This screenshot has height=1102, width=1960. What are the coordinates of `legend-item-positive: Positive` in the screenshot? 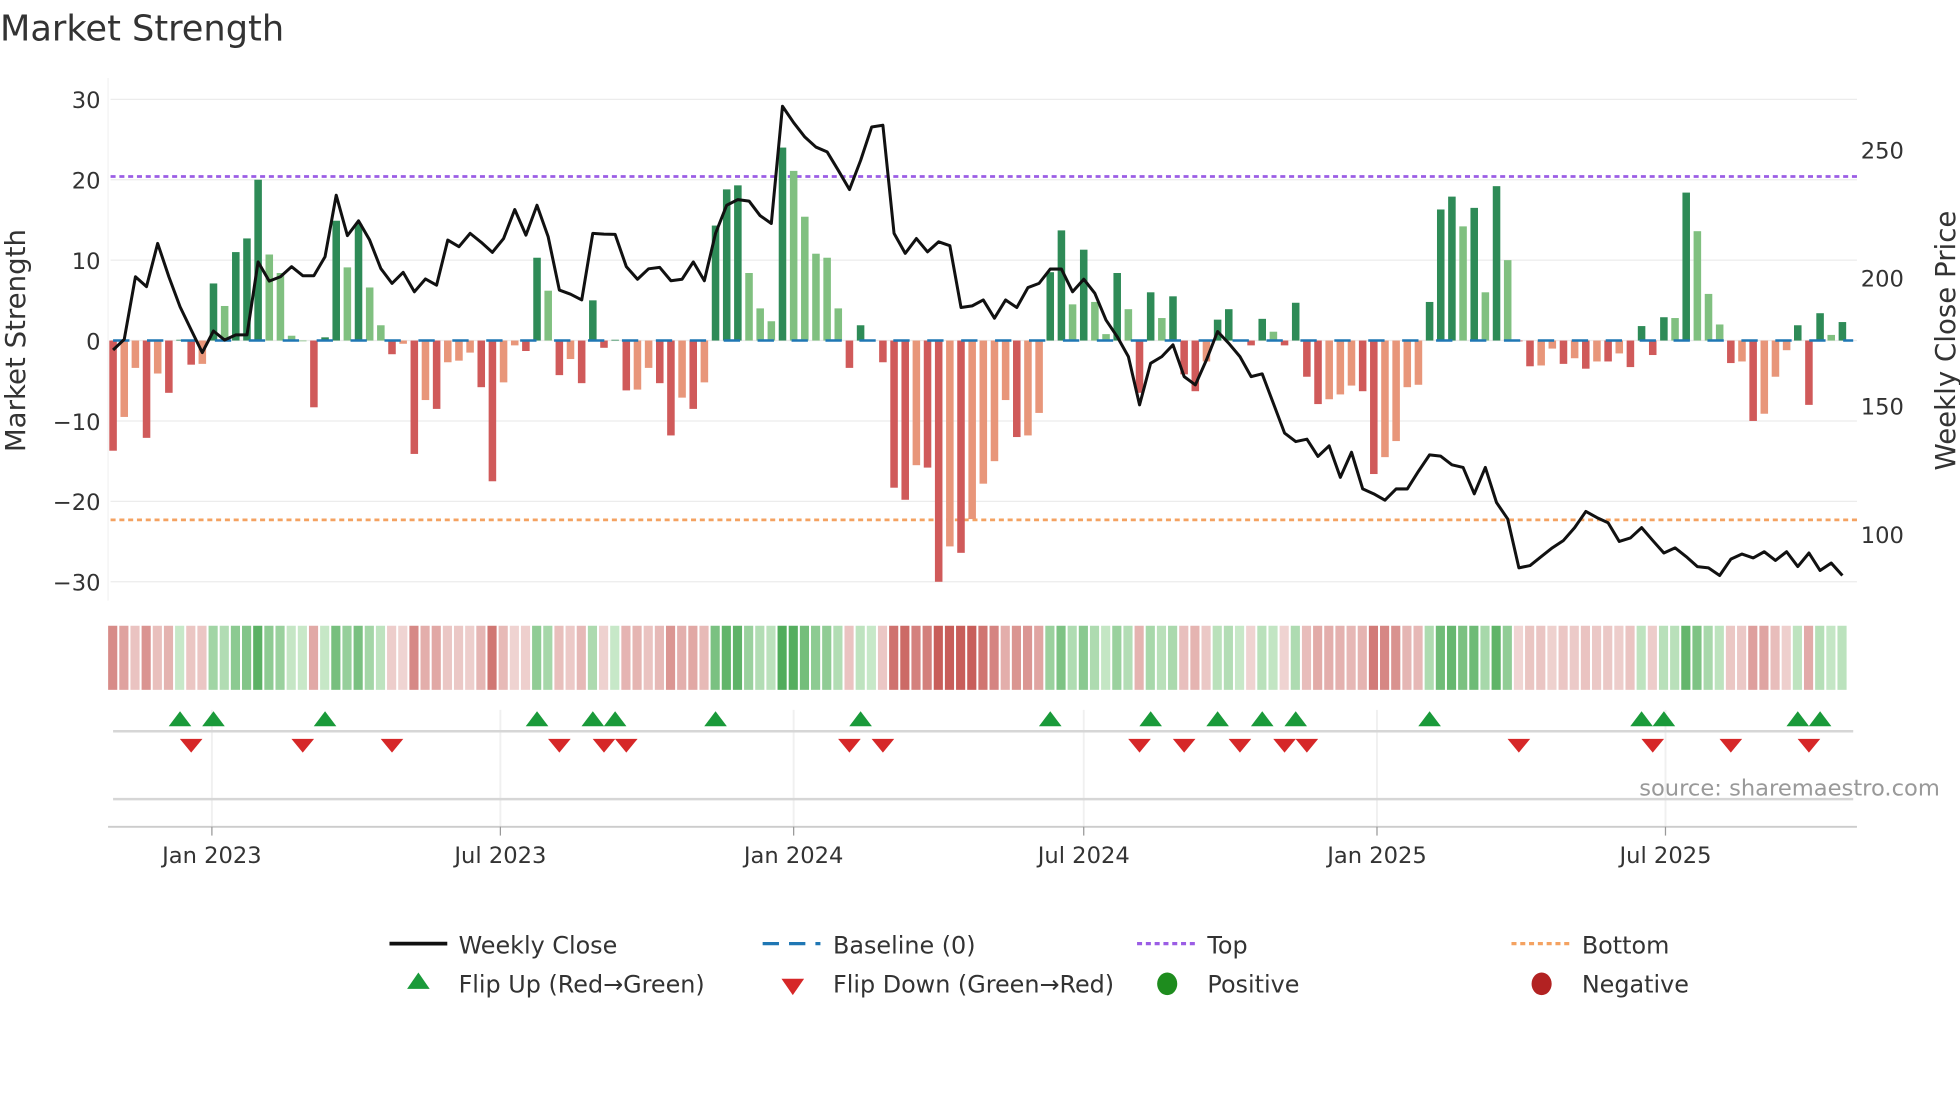 It's located at (1228, 985).